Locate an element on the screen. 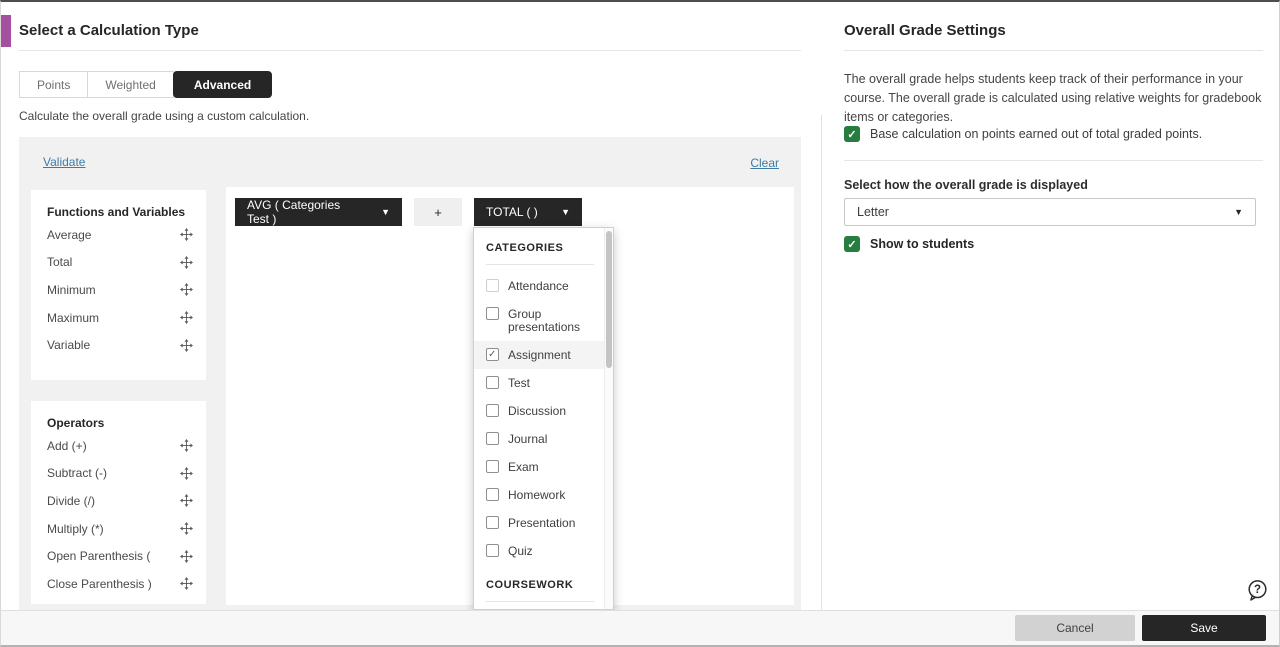  category-option: Quiz is located at coordinates (539, 551).